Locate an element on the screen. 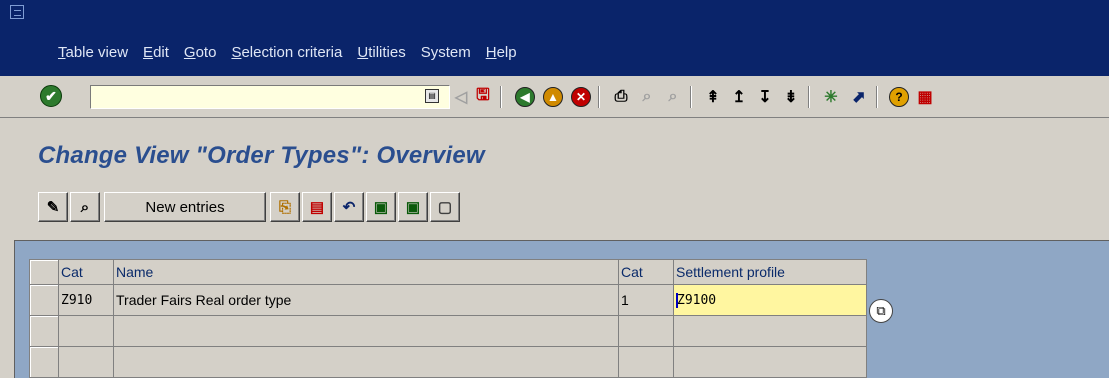  title-area: Change View "Order Types": Overview is located at coordinates (554, 152).